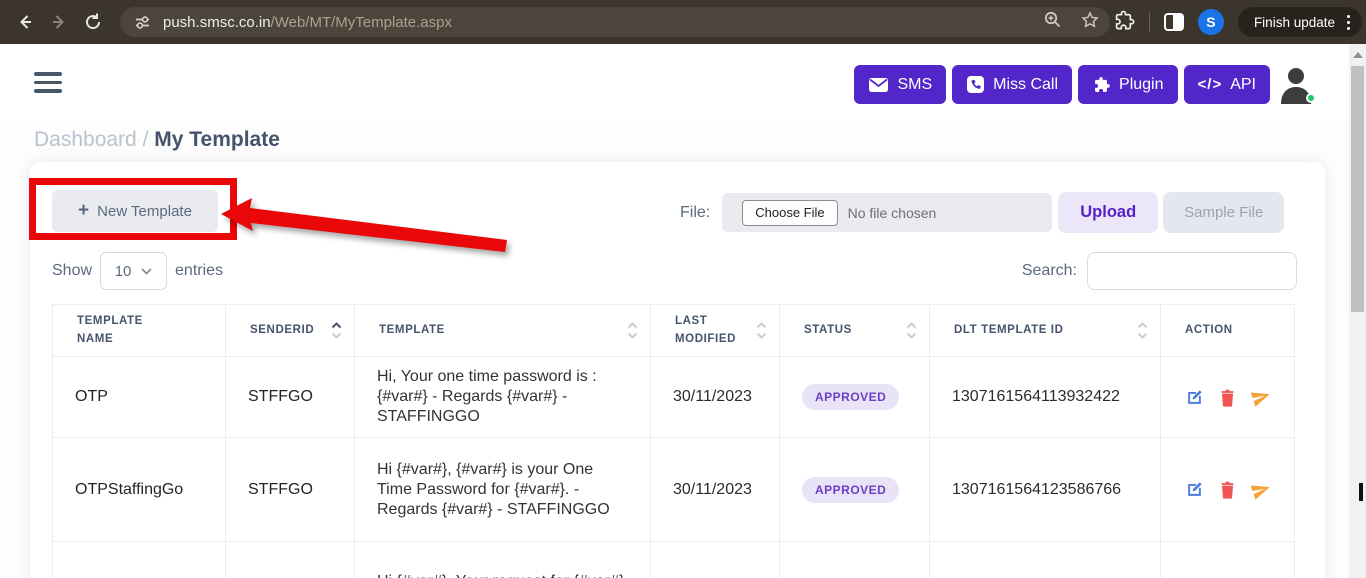 Image resolution: width=1366 pixels, height=578 pixels. What do you see at coordinates (1311, 98) in the screenshot?
I see `online-status-dot` at bounding box center [1311, 98].